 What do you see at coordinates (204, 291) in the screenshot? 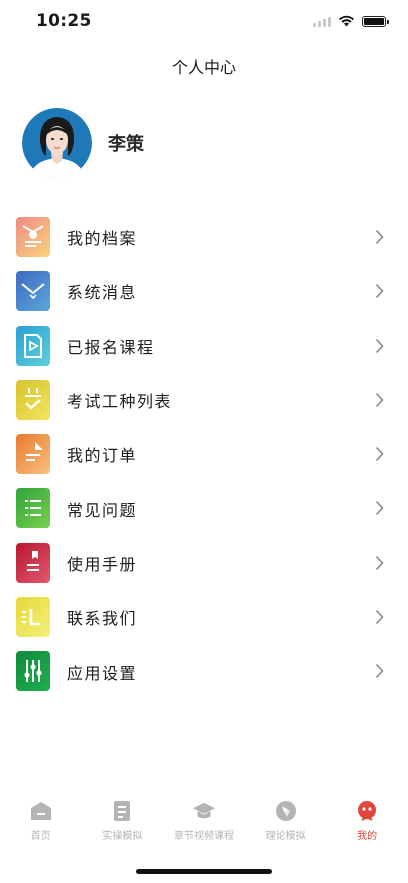
I see `menu-item-messages: 系统消息` at bounding box center [204, 291].